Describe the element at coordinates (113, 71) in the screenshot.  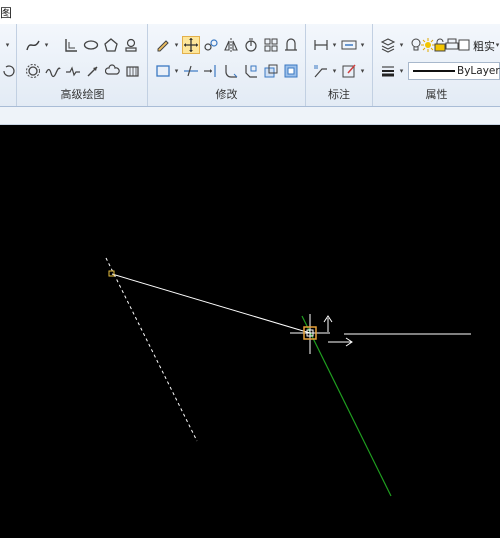
I see `cloud-icon` at that location.